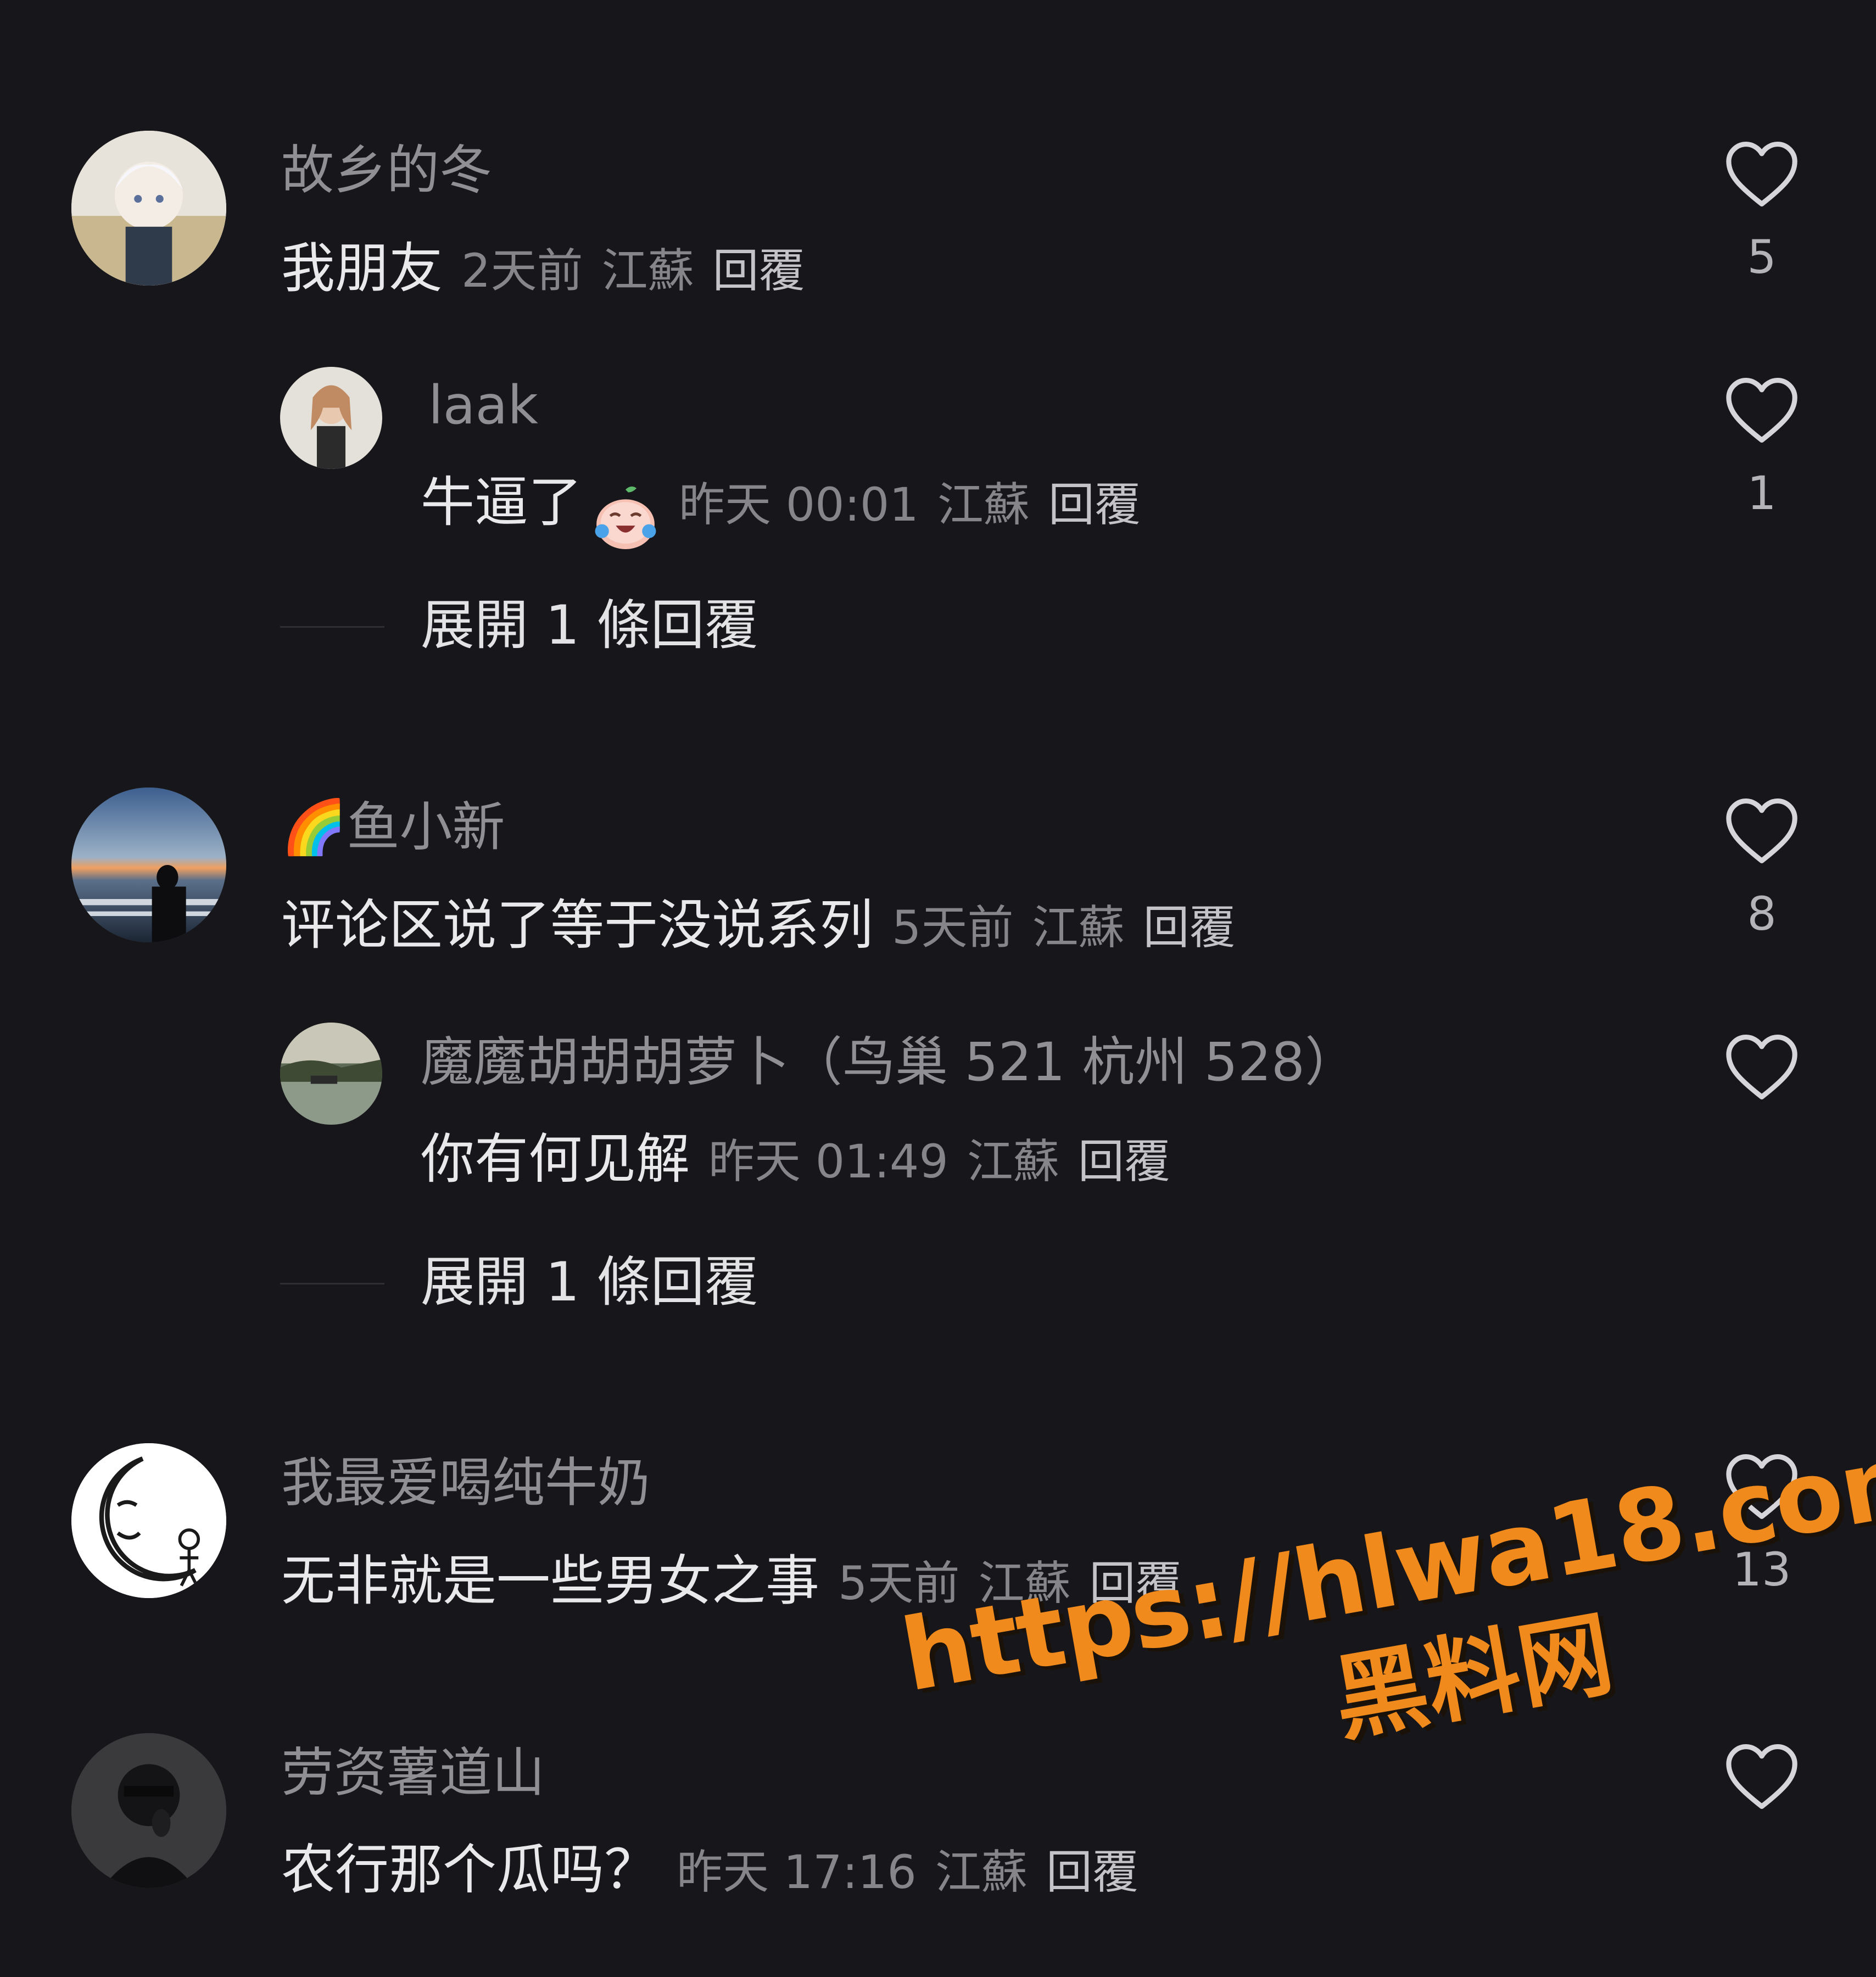  What do you see at coordinates (577, 925) in the screenshot?
I see `comment-text: 评论区说了等于没说系列` at bounding box center [577, 925].